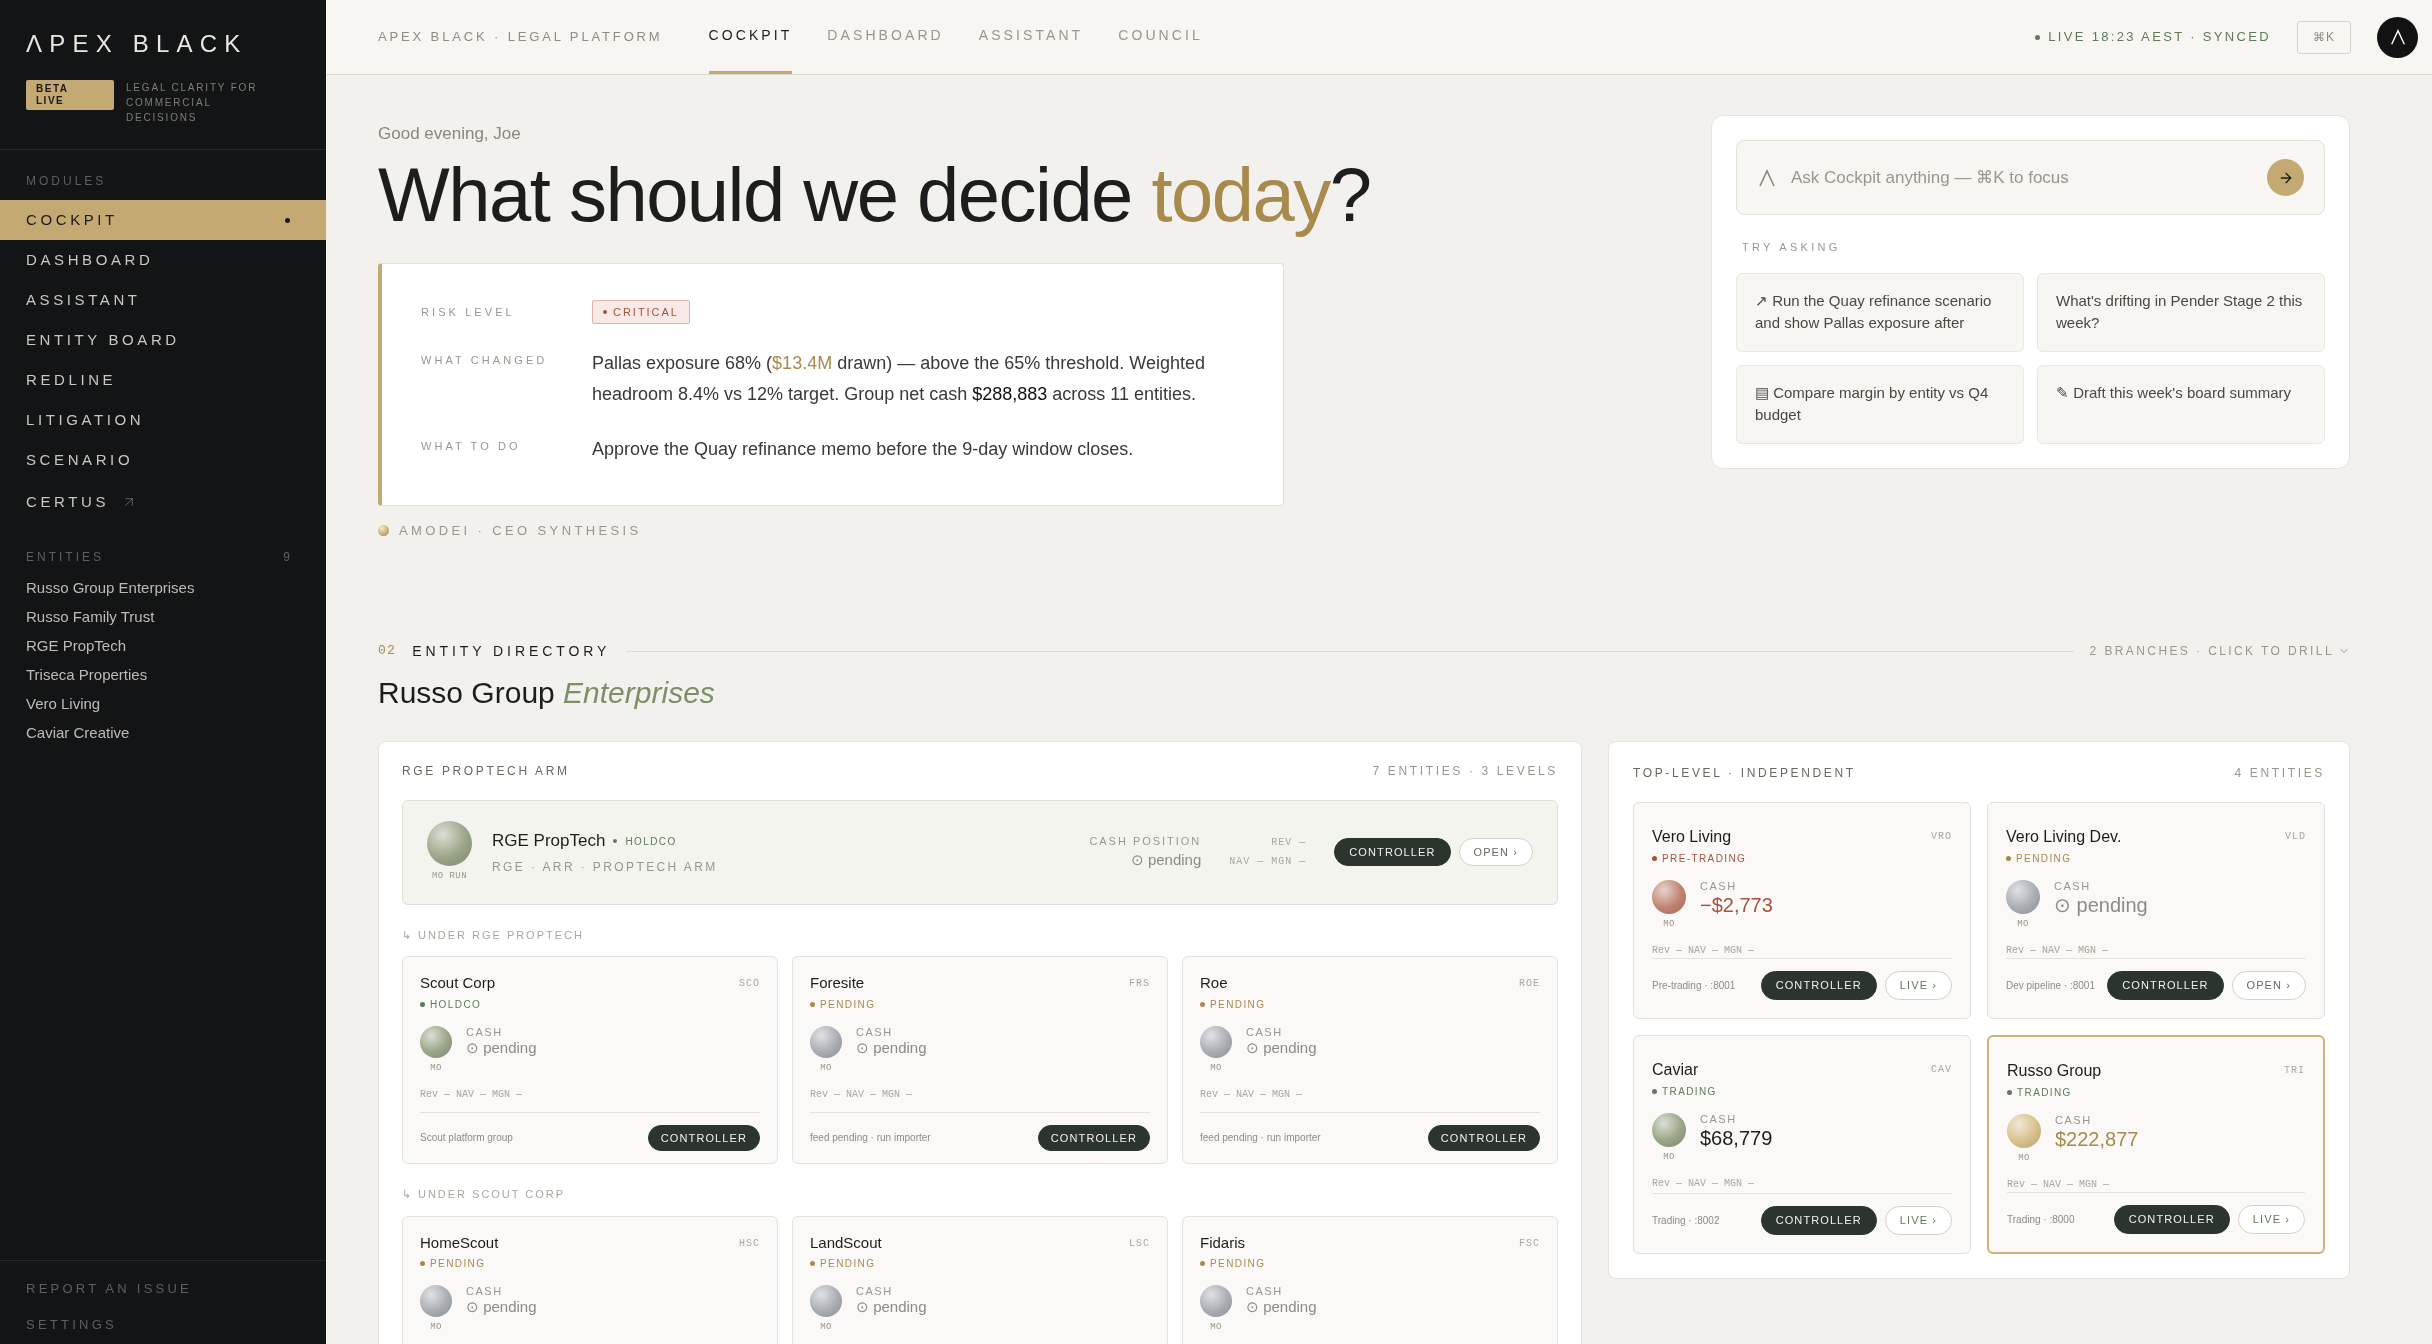 This screenshot has height=1344, width=2432. I want to click on suggestion-chip: ▤ Compare margin by entity vs Q4 budget, so click(1880, 404).